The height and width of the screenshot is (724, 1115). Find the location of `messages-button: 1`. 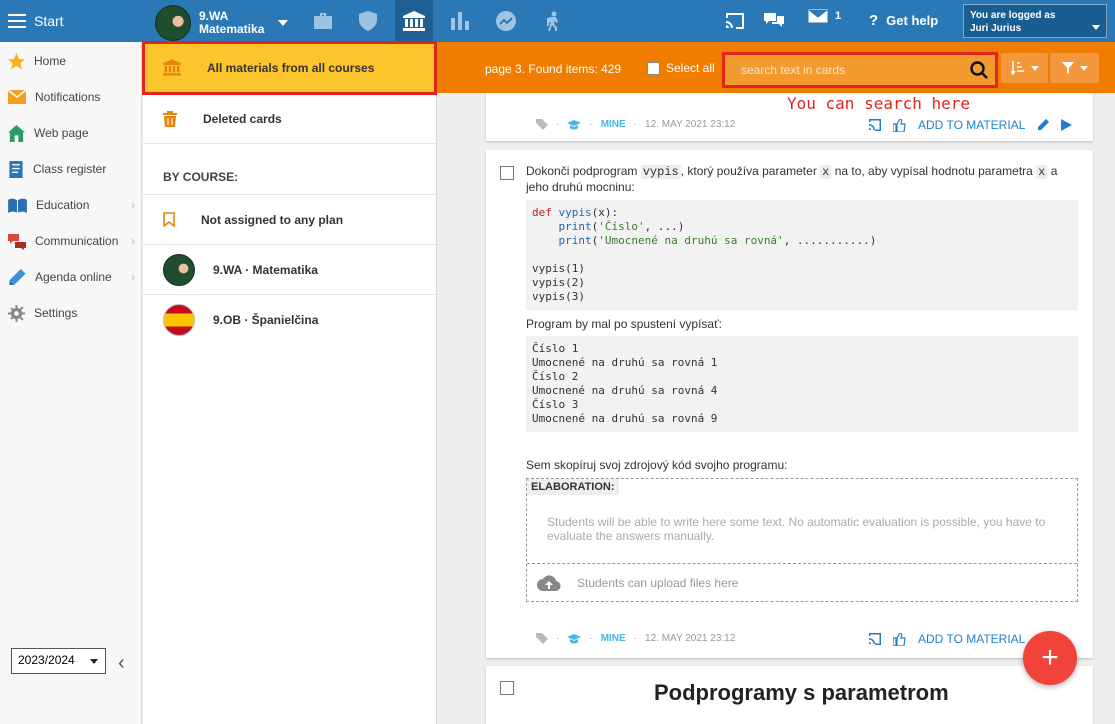

messages-button: 1 is located at coordinates (824, 16).